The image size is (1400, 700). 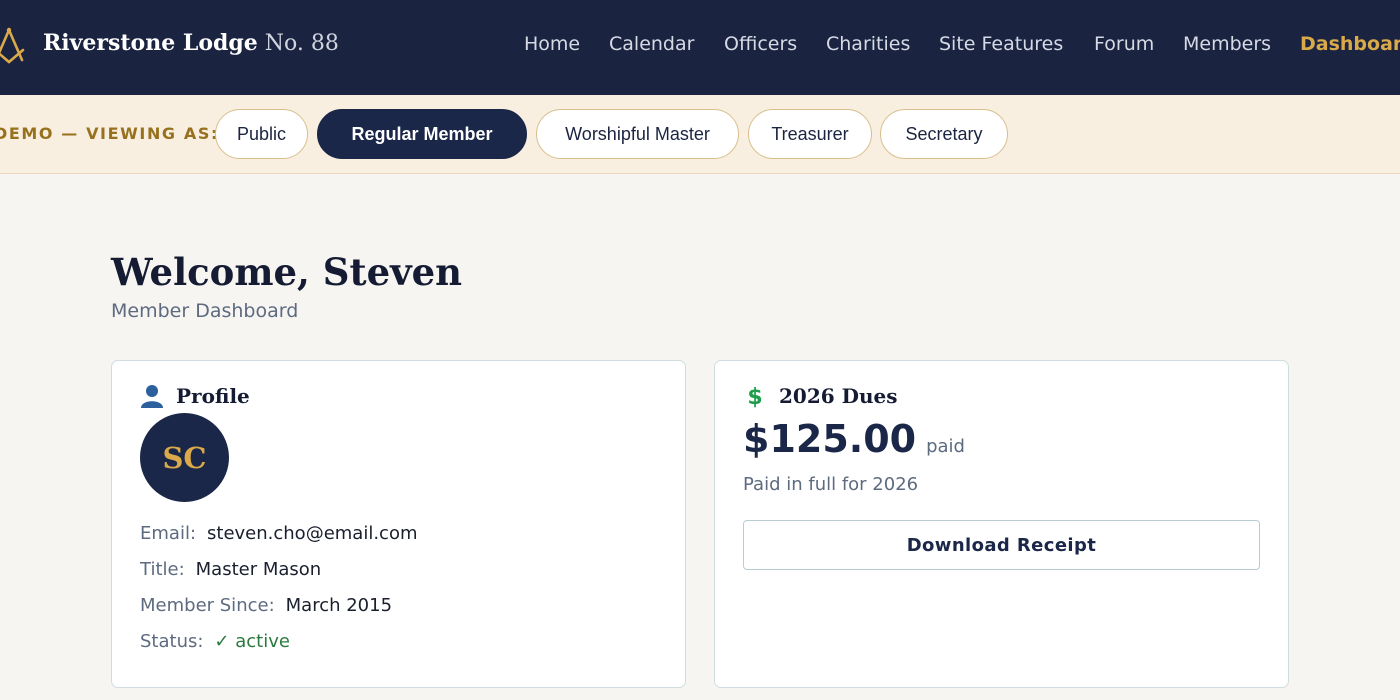 I want to click on role-secretary-button: Secretary, so click(x=944, y=134).